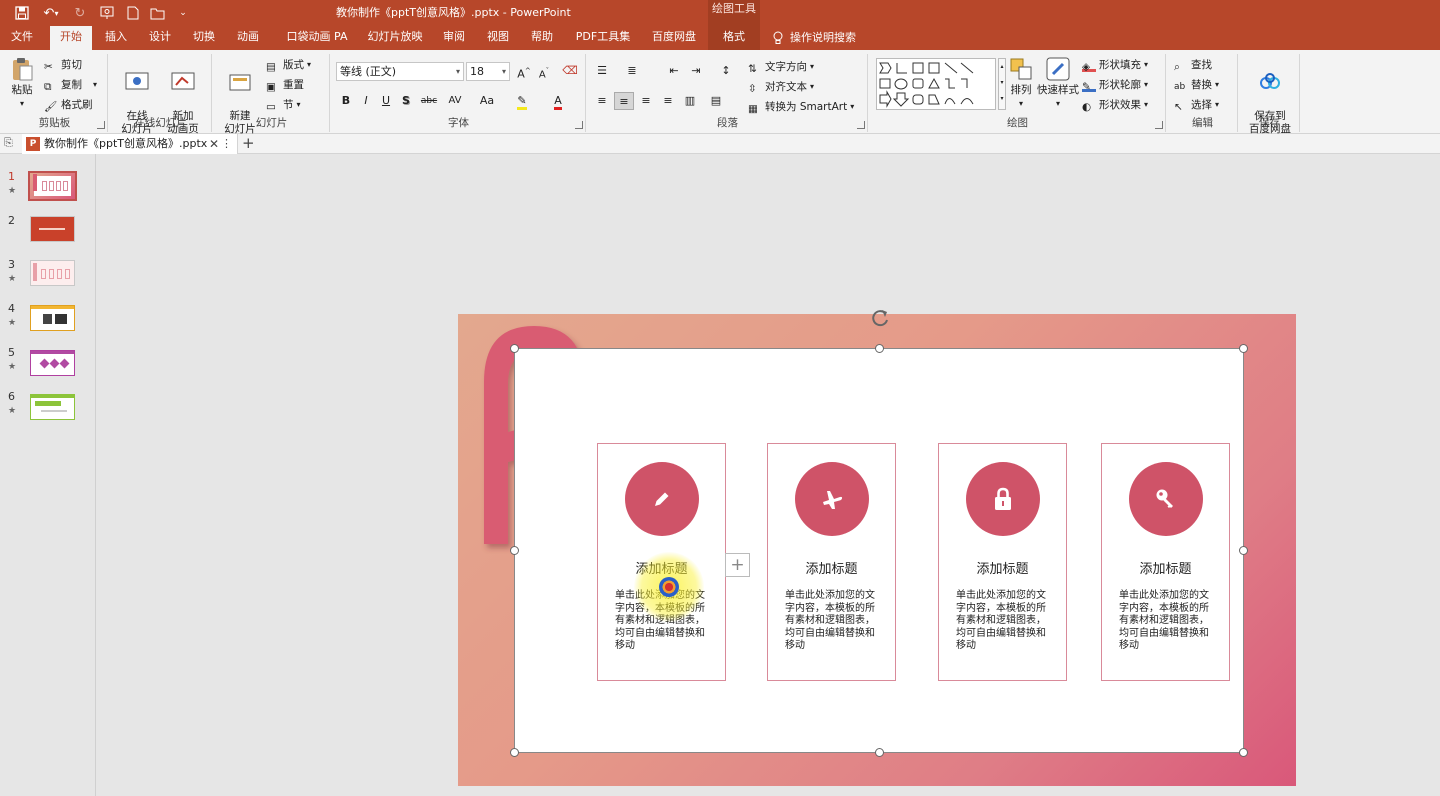 The width and height of the screenshot is (1440, 796). I want to click on increase-indent-icon: ⇥, so click(696, 71).